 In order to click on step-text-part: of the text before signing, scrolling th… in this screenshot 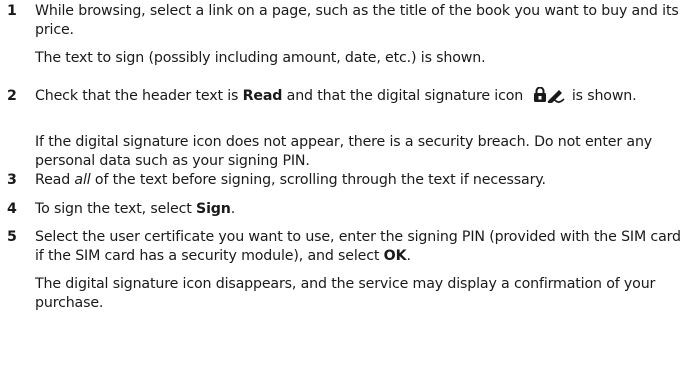, I will do `click(318, 180)`.